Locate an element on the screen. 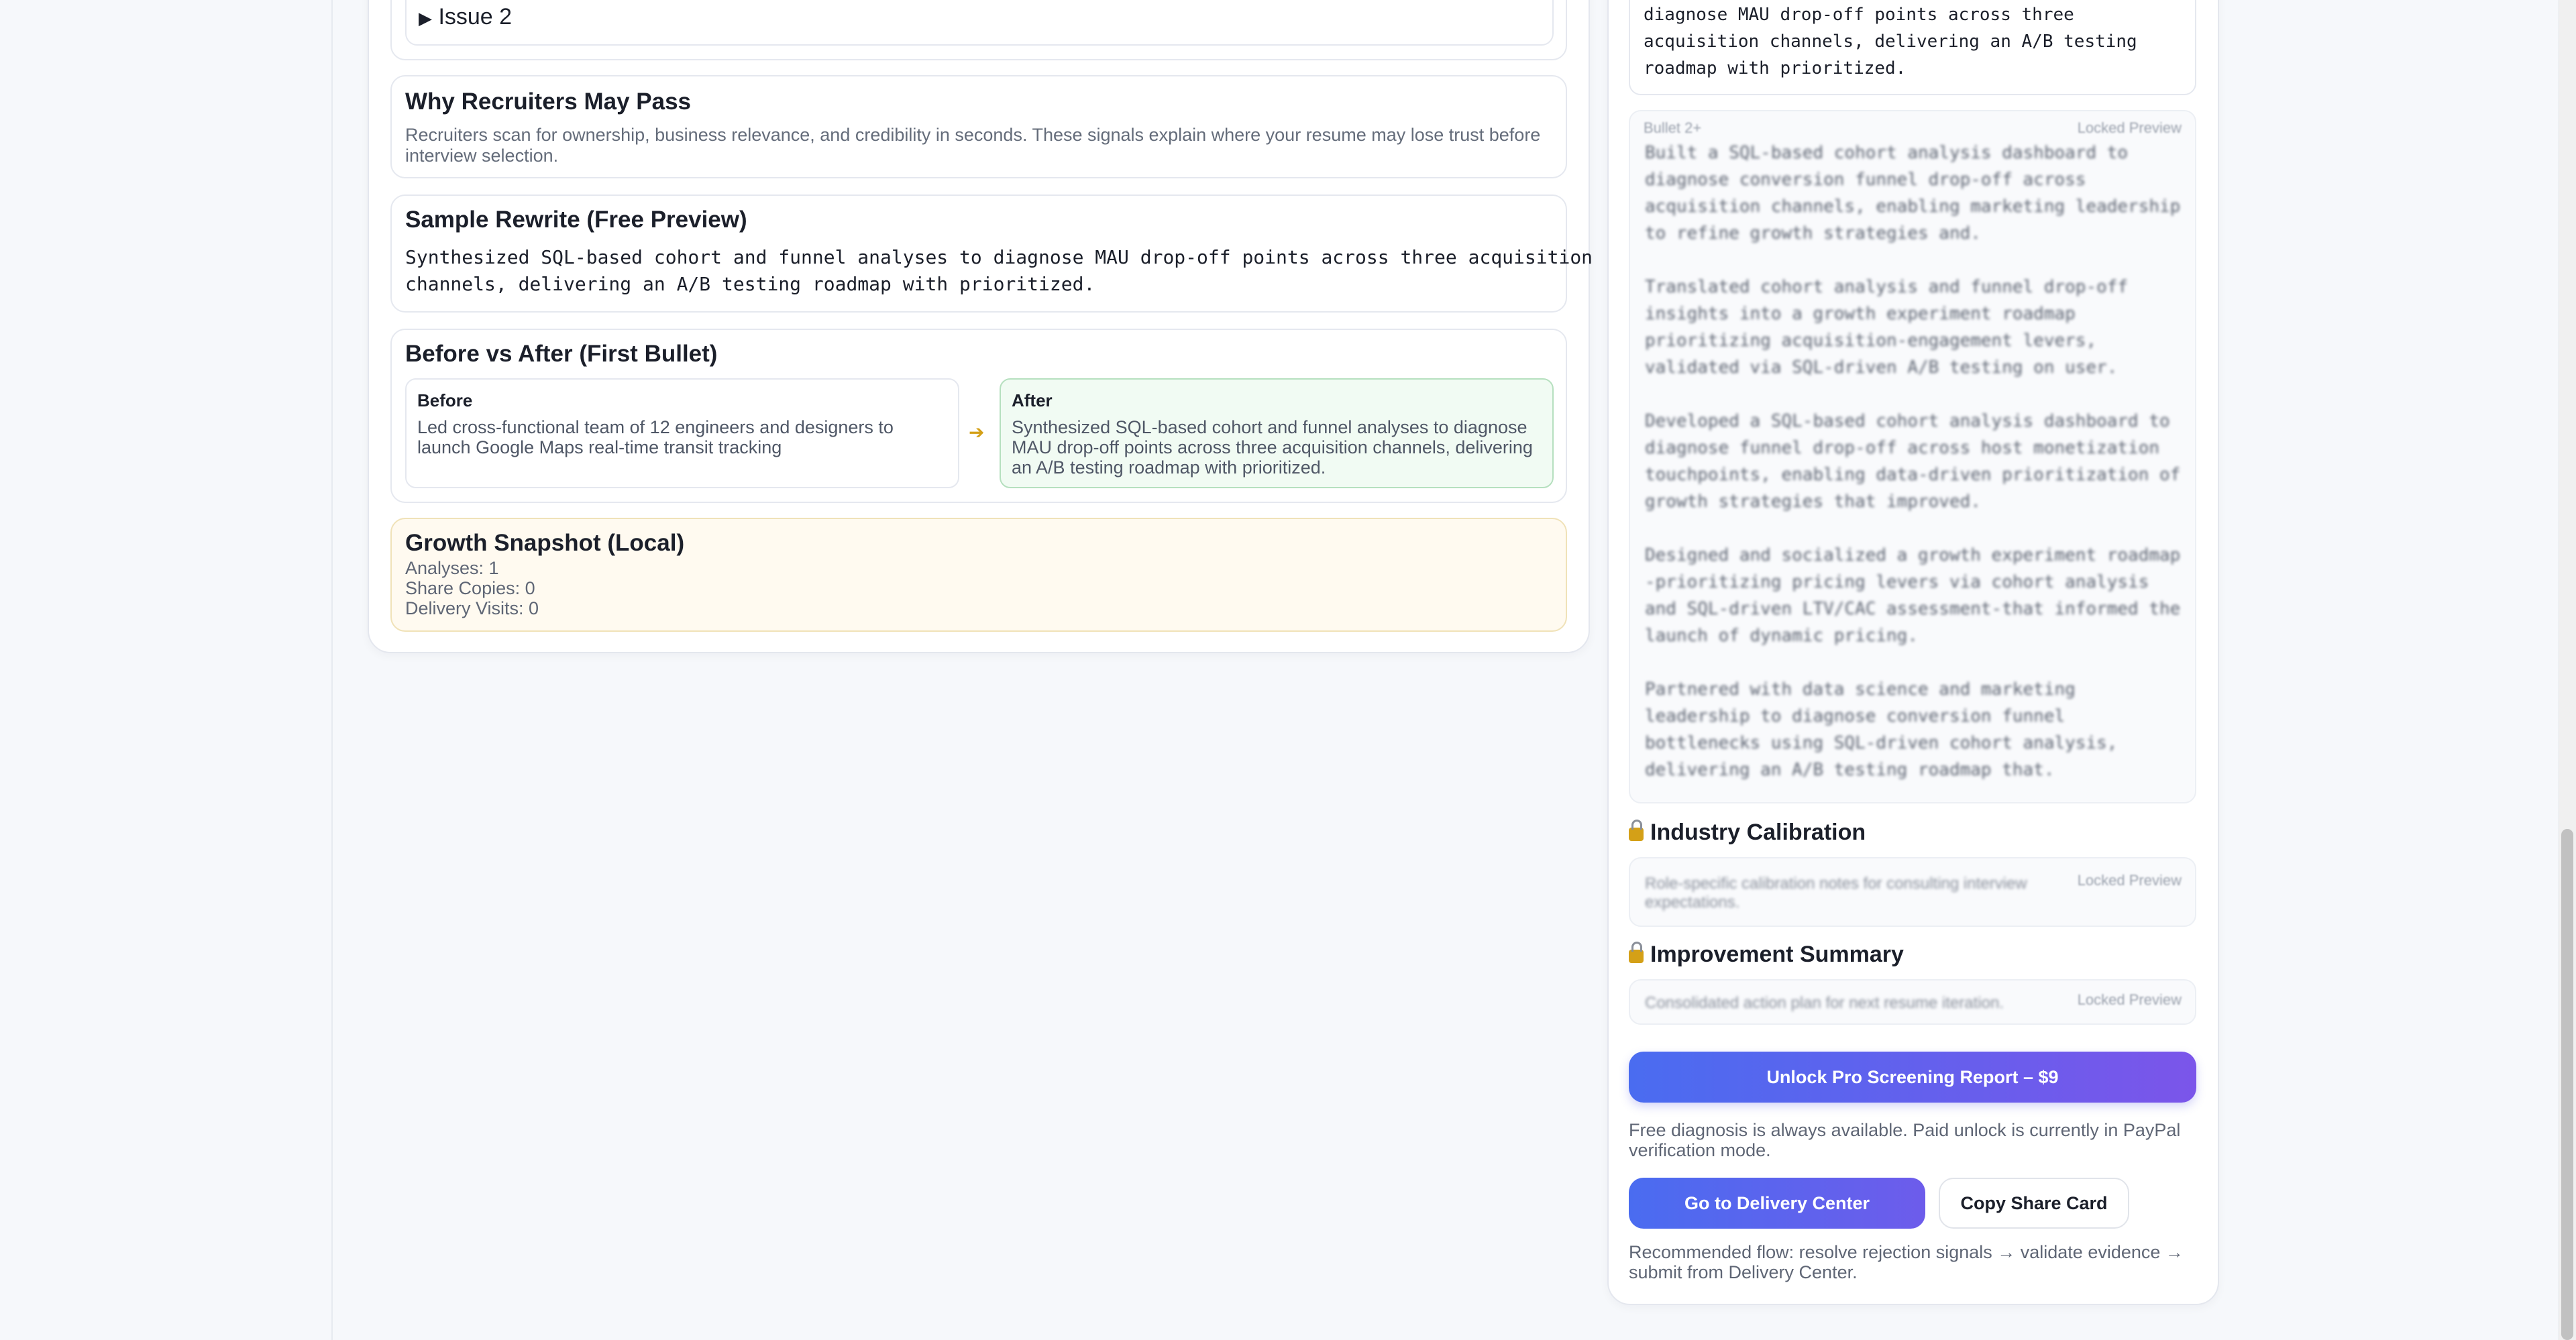  scrollbar-thumb is located at coordinates (2567, 1084).